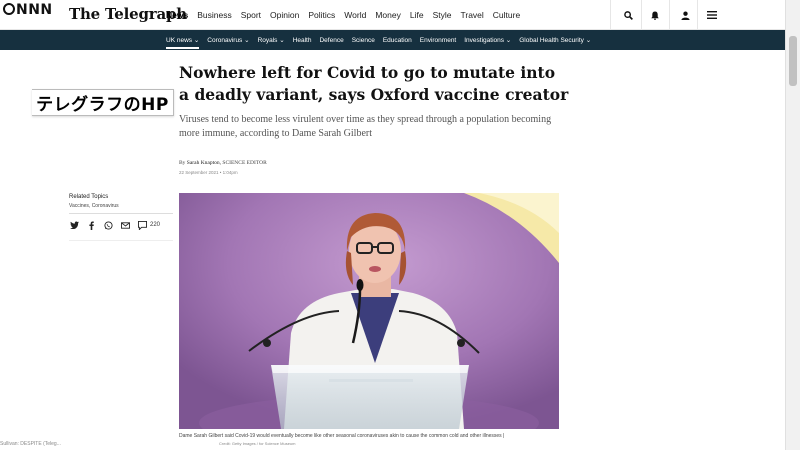  I want to click on nav-business: Business, so click(214, 15).